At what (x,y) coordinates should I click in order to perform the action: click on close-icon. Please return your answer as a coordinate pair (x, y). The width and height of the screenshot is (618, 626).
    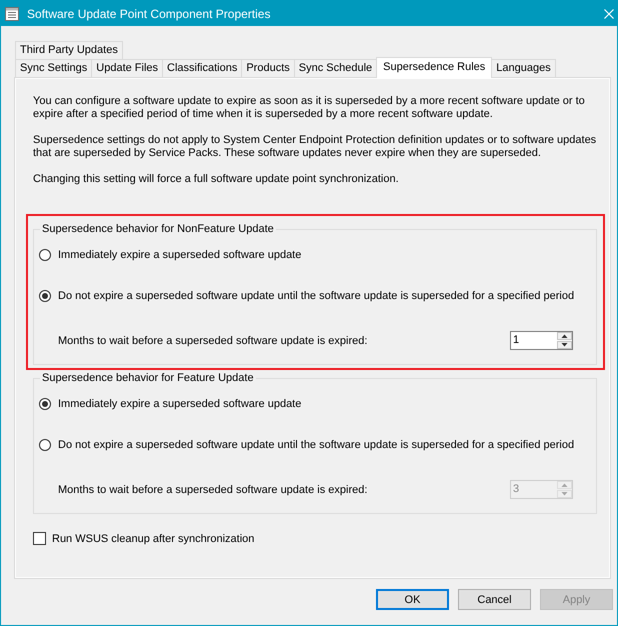
    Looking at the image, I should click on (609, 13).